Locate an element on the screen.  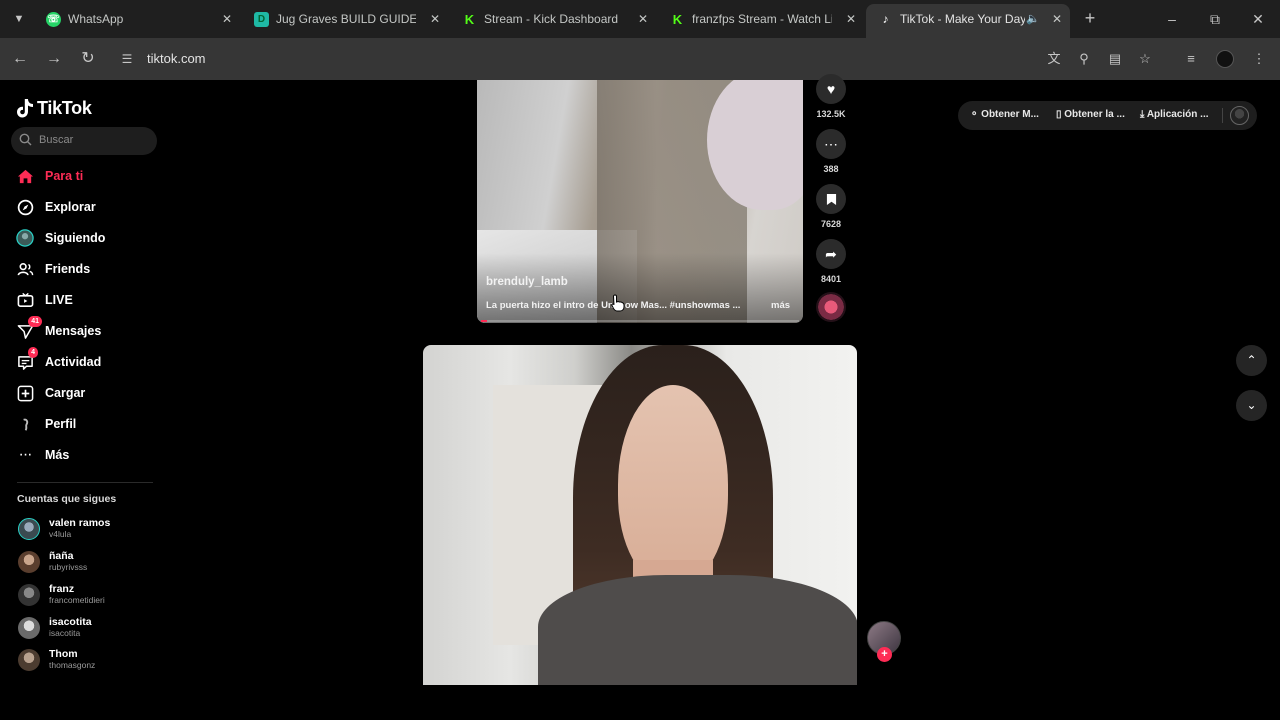
search-input: Buscar is located at coordinates (84, 141).